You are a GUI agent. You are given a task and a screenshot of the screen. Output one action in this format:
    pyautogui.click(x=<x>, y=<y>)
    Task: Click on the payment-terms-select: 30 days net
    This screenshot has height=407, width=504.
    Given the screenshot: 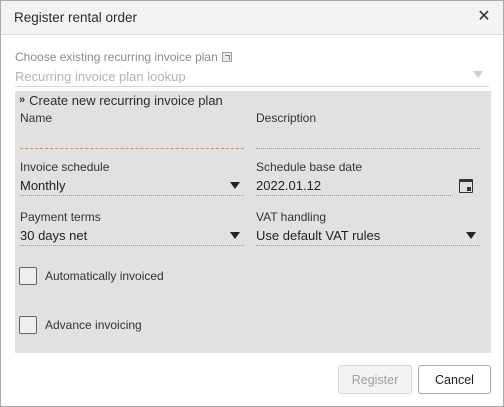 What is the action you would take?
    pyautogui.click(x=132, y=236)
    